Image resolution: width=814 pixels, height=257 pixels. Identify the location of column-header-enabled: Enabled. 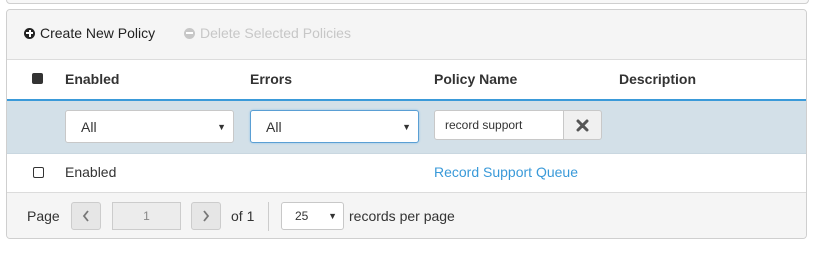
(92, 79).